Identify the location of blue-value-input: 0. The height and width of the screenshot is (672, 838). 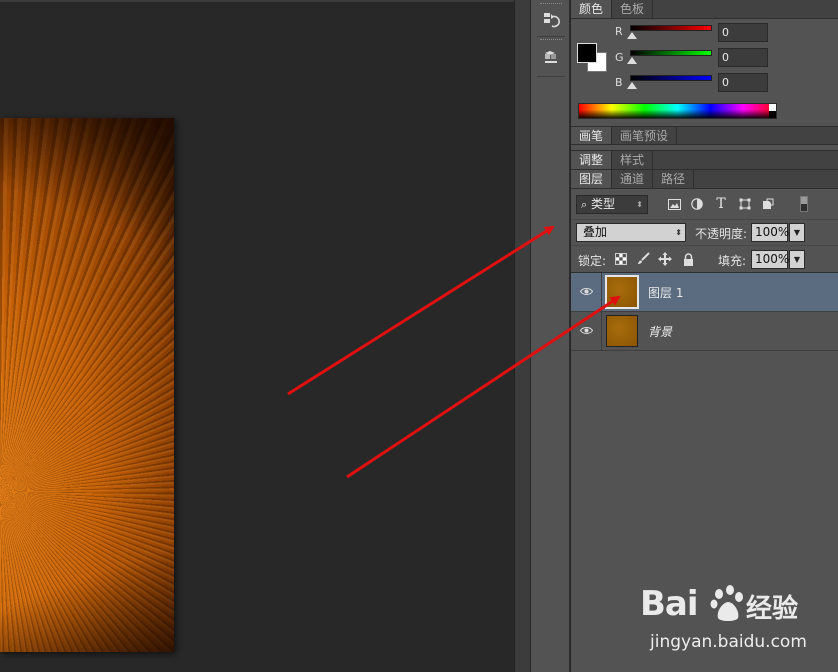
(743, 82).